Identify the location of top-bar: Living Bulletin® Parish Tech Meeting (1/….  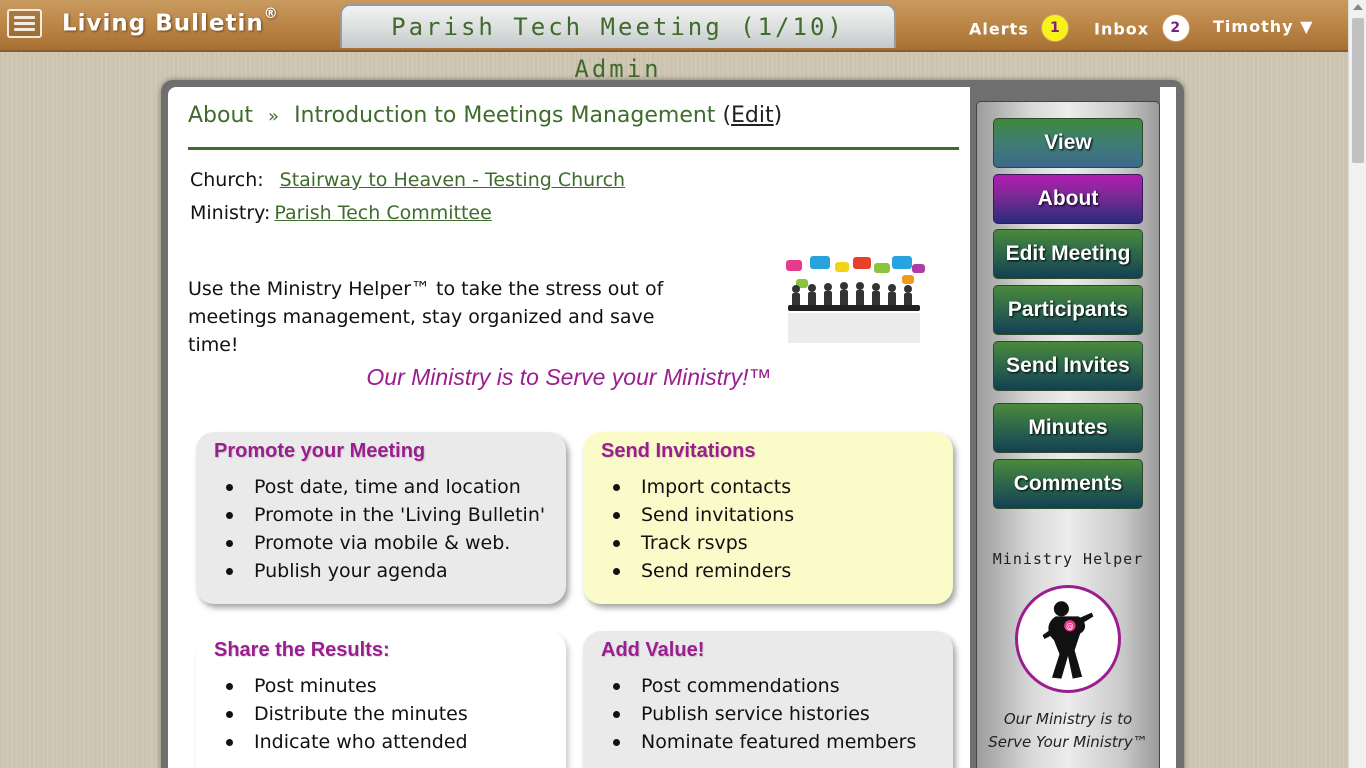
(674, 41).